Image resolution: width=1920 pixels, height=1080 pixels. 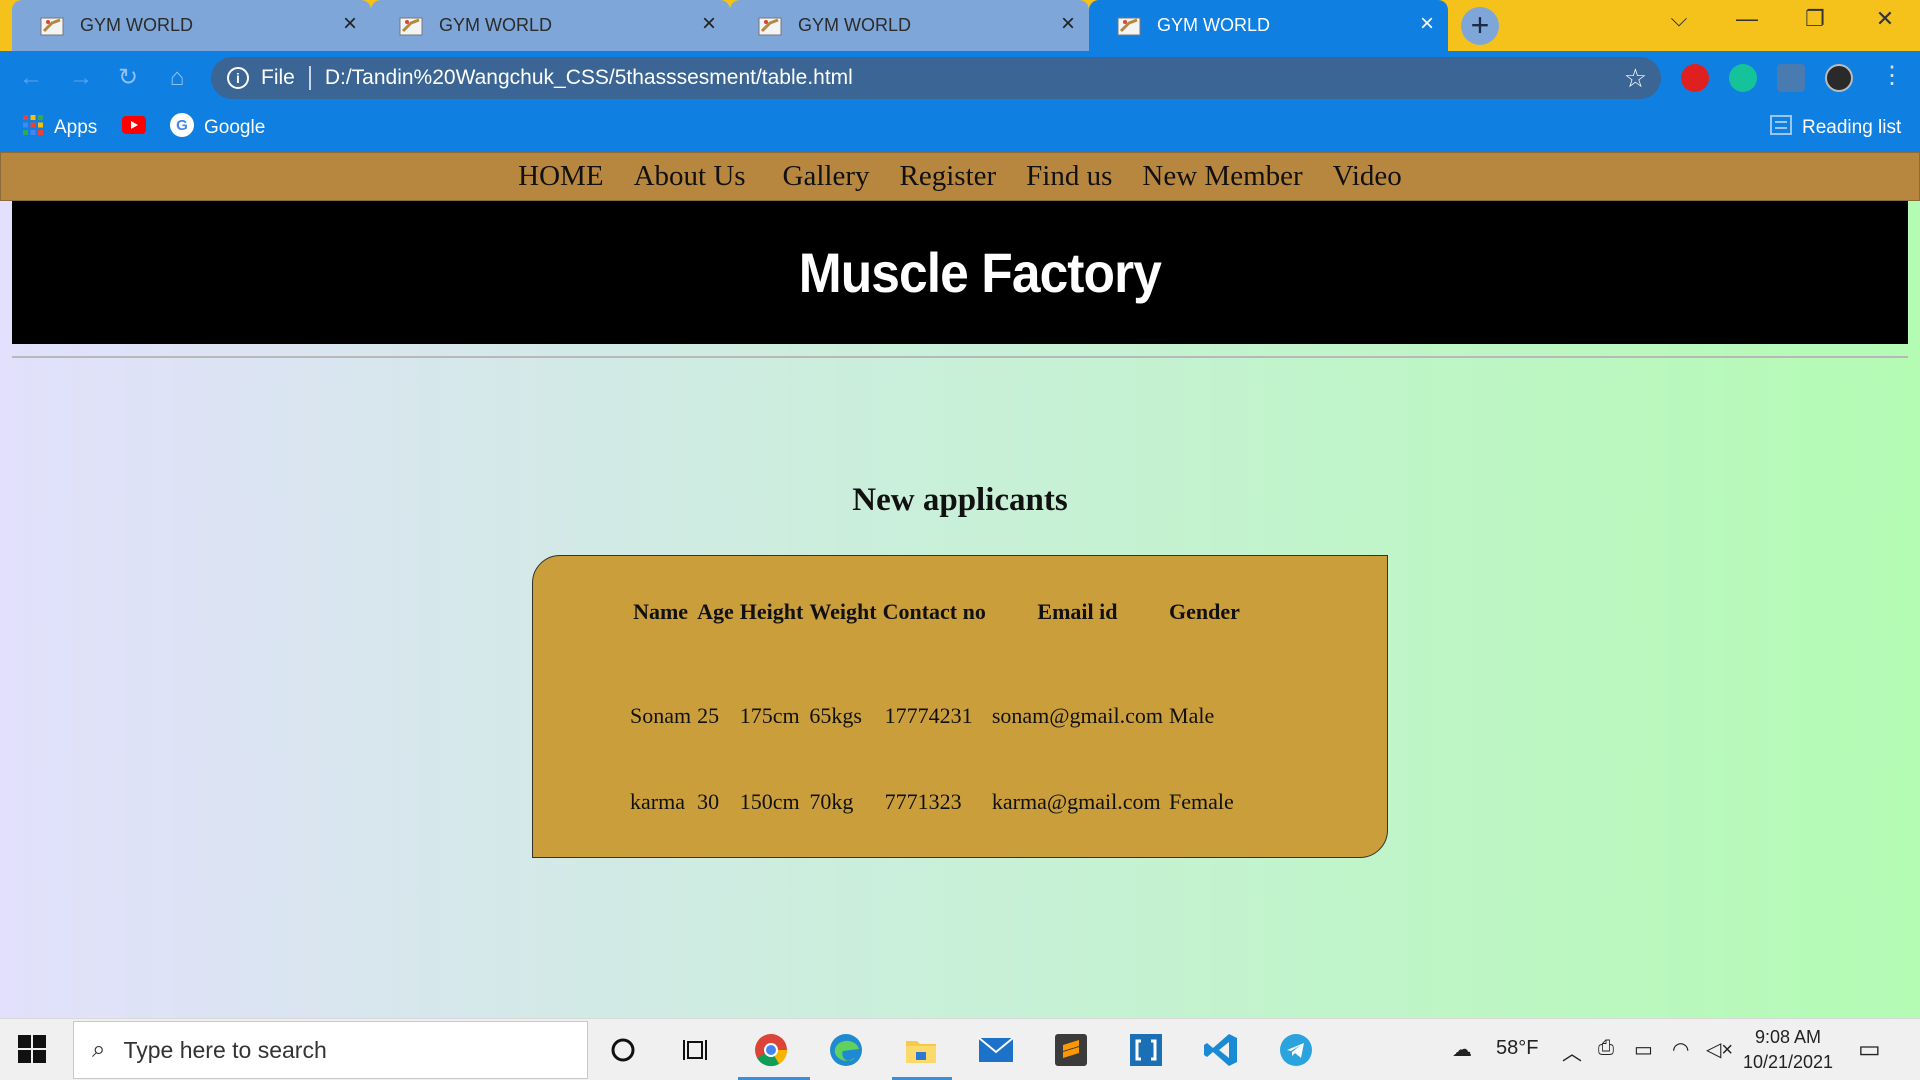 I want to click on reading-list-label: Reading list, so click(x=1852, y=127).